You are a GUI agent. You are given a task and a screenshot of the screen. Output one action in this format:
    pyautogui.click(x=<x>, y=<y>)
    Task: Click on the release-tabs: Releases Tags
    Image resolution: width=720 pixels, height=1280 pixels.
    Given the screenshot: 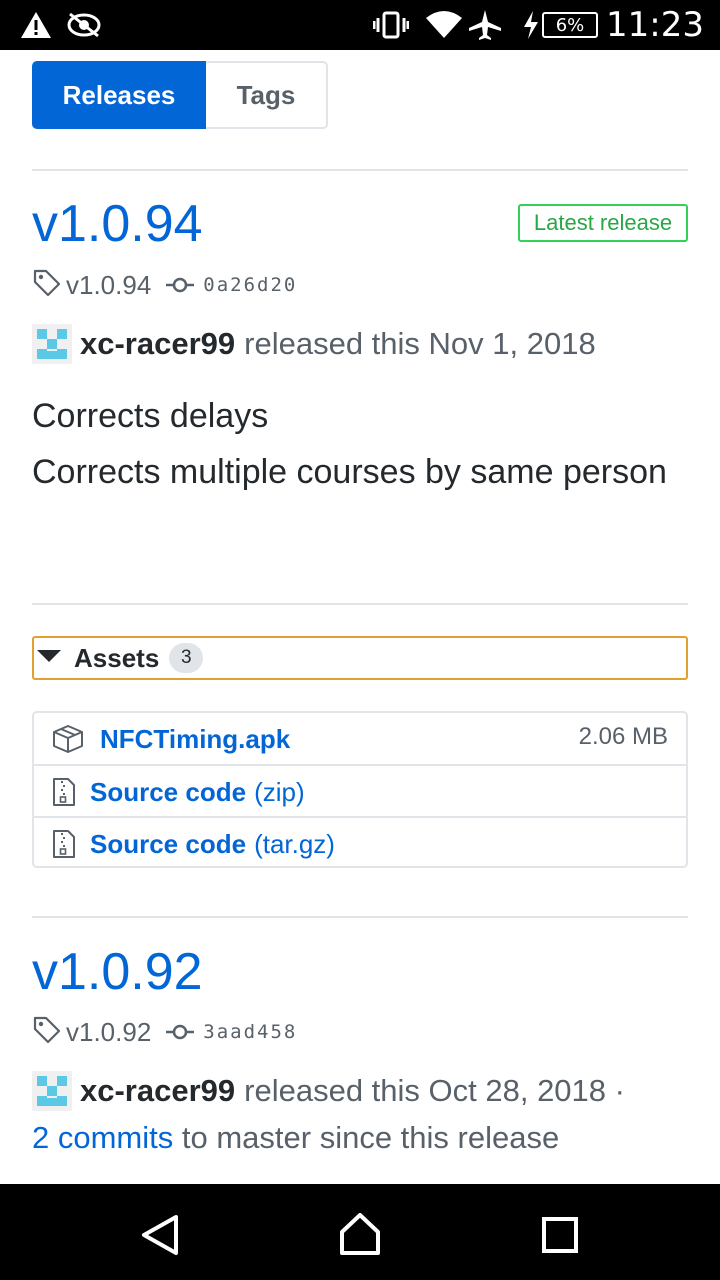 What is the action you would take?
    pyautogui.click(x=180, y=95)
    